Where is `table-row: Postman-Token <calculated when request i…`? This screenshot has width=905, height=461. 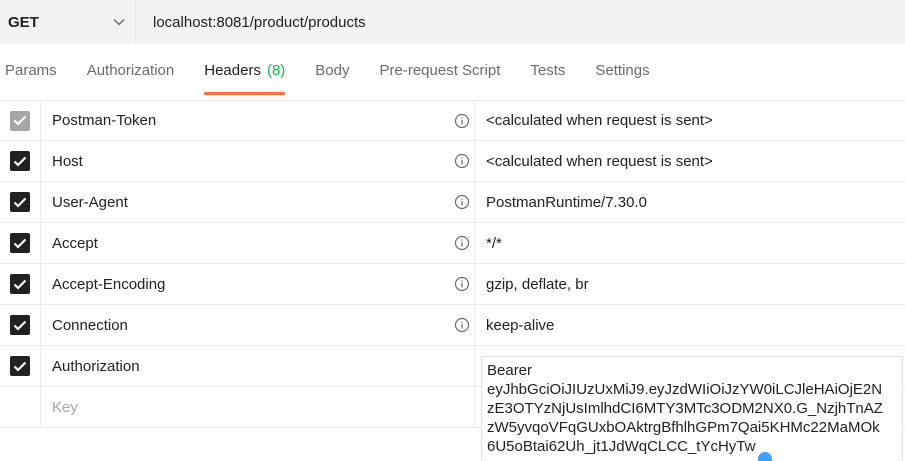
table-row: Postman-Token <calculated when request i… is located at coordinates (452, 120).